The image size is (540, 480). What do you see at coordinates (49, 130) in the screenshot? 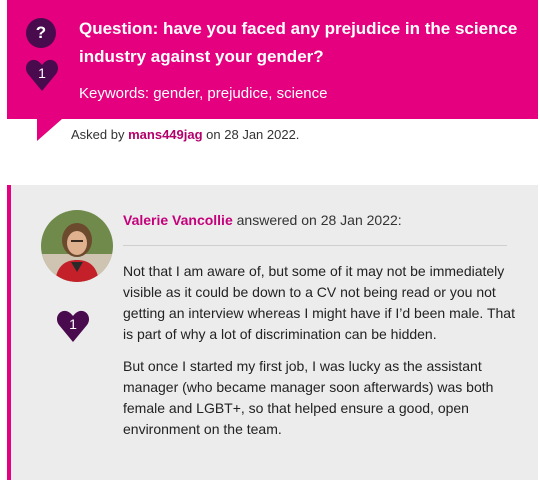
I see `question-speech-tail` at bounding box center [49, 130].